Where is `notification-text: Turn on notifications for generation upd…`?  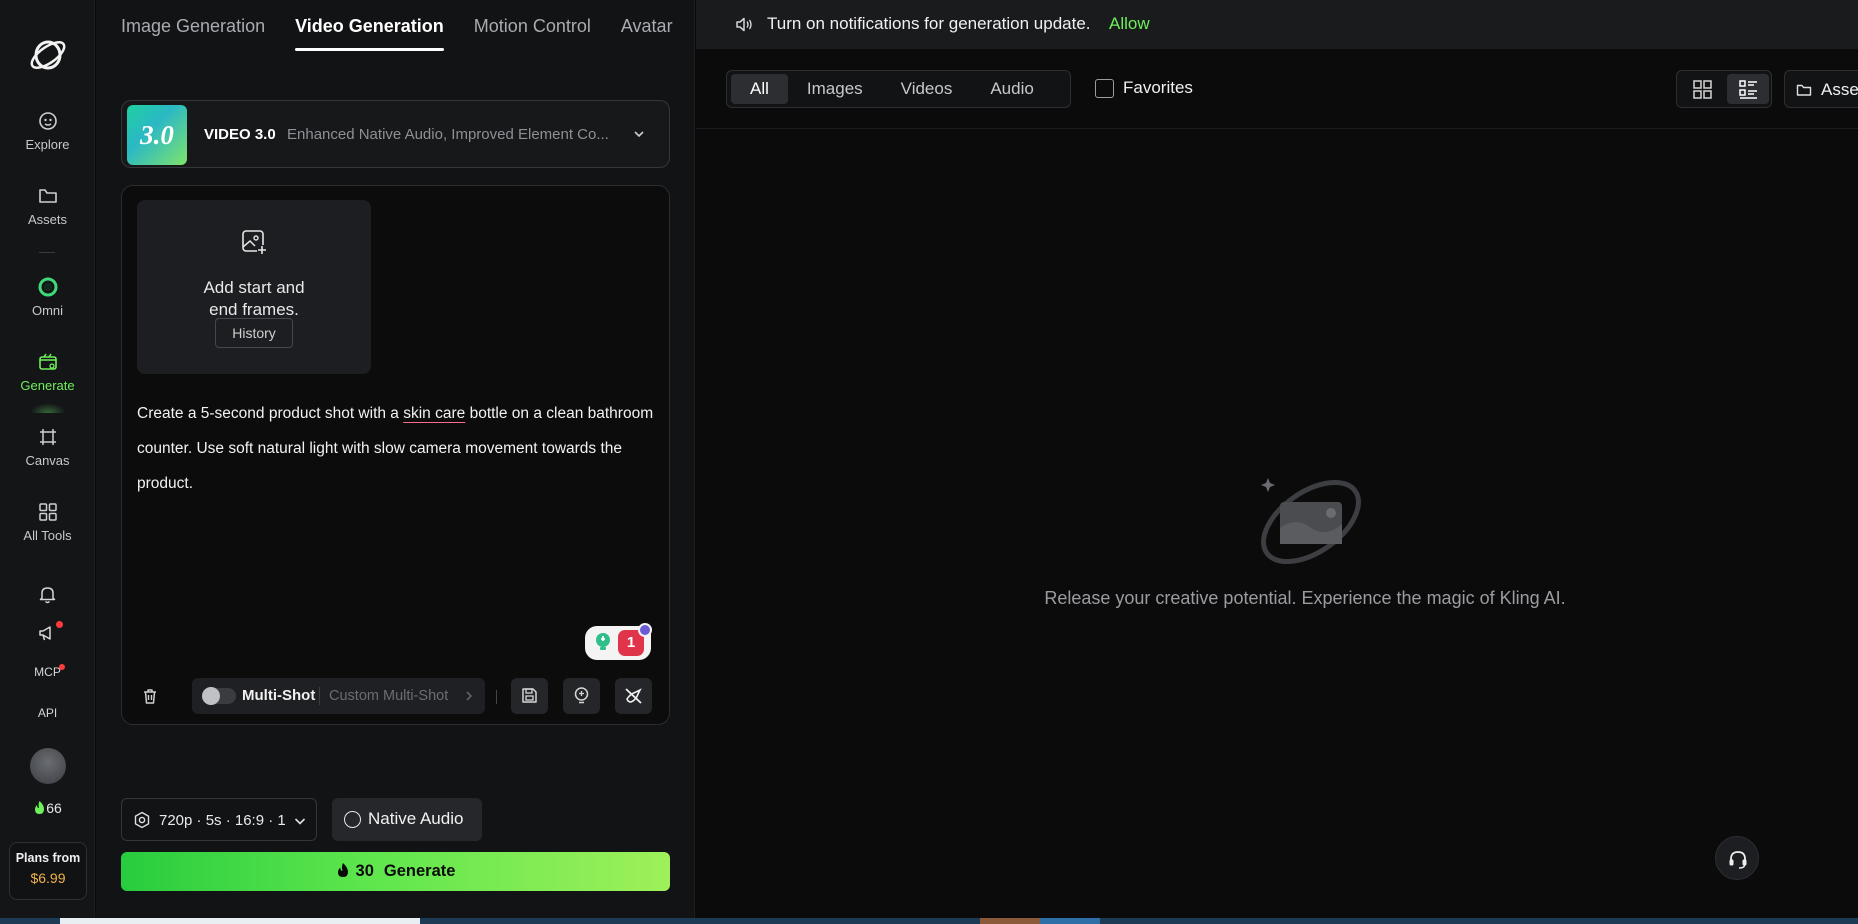
notification-text: Turn on notifications for generation upd… is located at coordinates (929, 23).